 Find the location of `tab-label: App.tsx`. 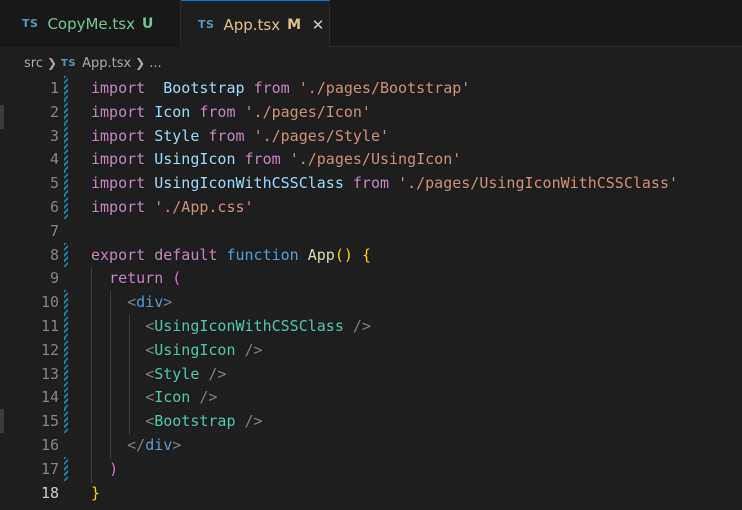

tab-label: App.tsx is located at coordinates (252, 24).